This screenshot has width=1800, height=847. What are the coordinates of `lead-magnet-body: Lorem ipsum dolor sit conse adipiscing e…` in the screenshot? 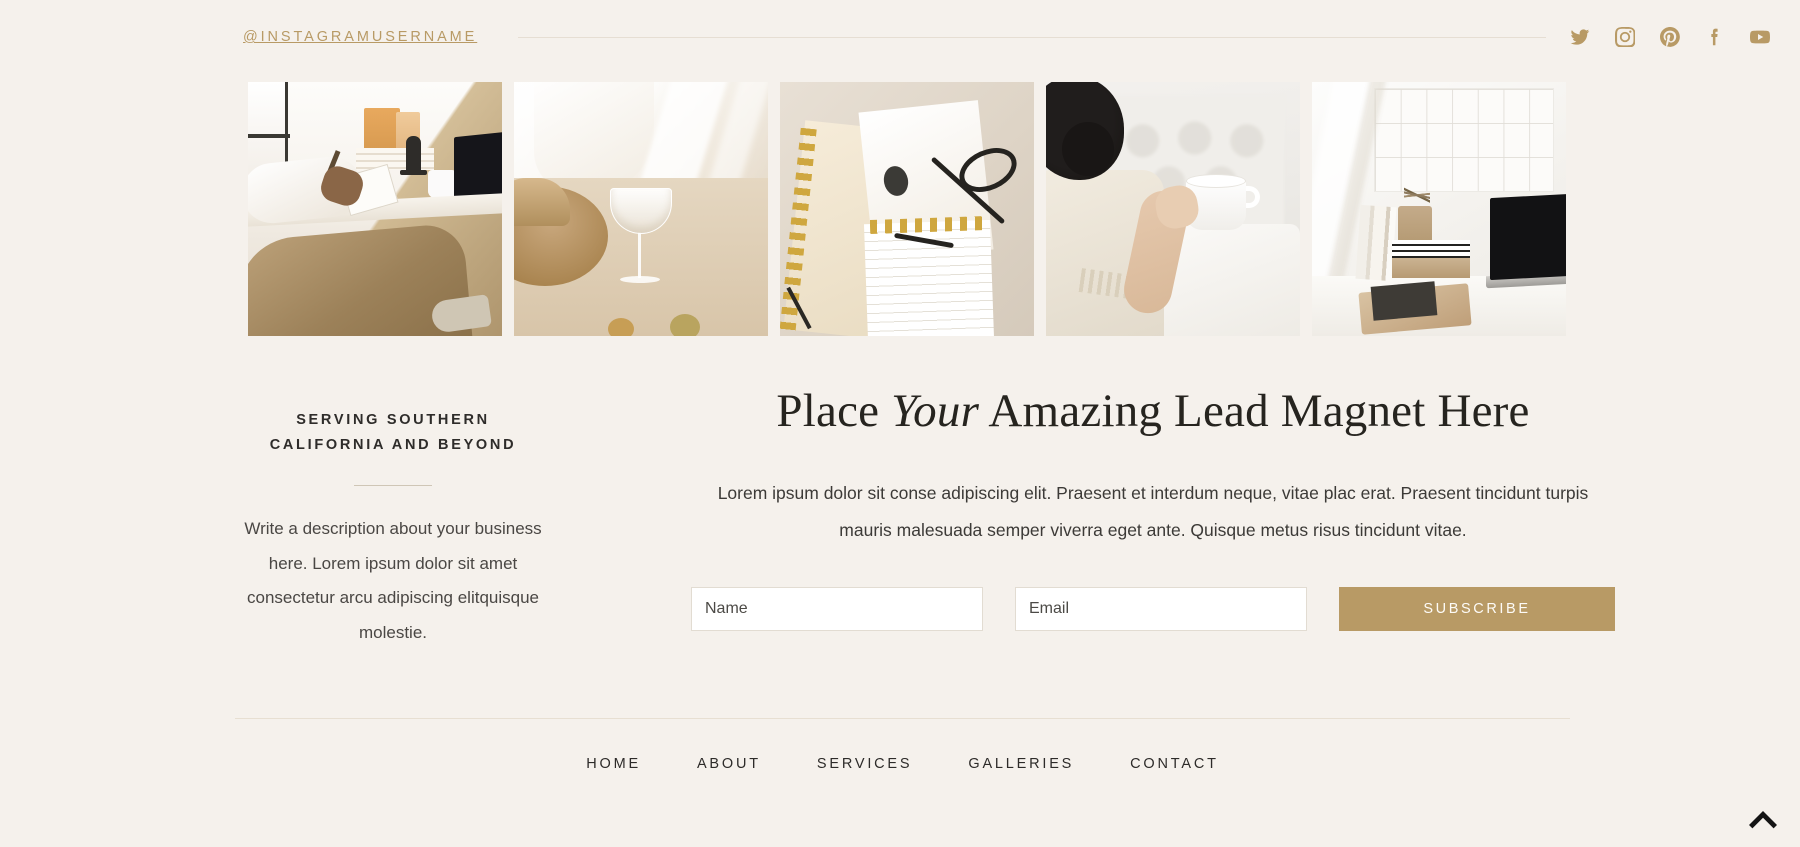 It's located at (1153, 512).